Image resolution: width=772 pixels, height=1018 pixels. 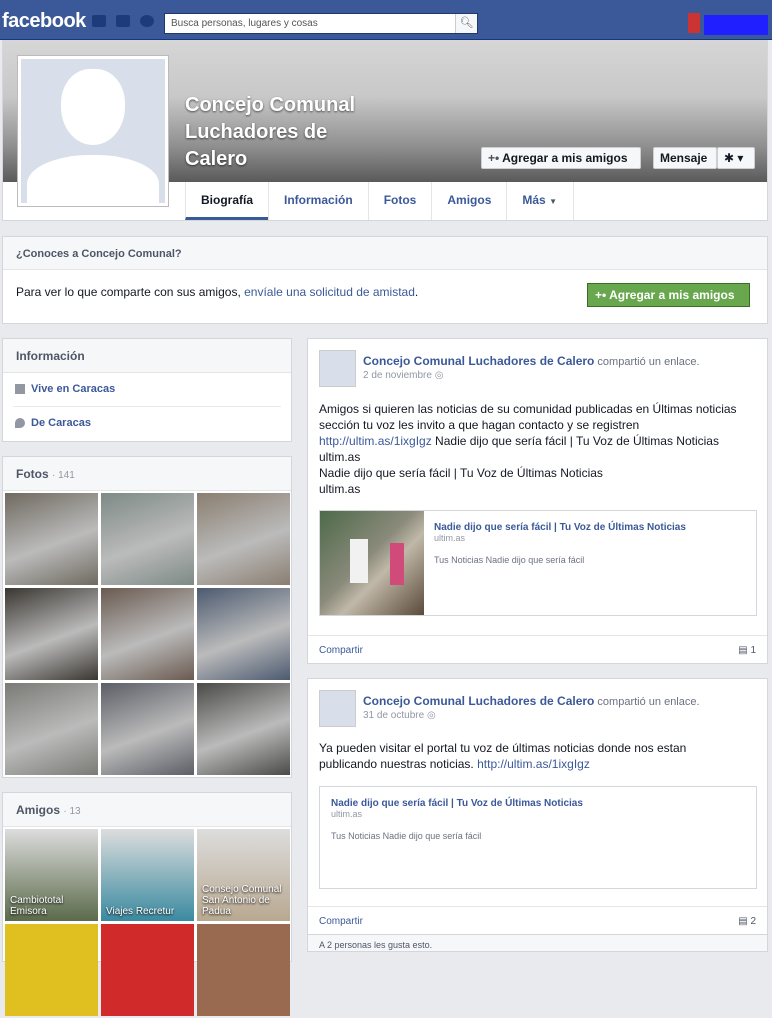 I want to click on notifications-globe-icon, so click(x=147, y=21).